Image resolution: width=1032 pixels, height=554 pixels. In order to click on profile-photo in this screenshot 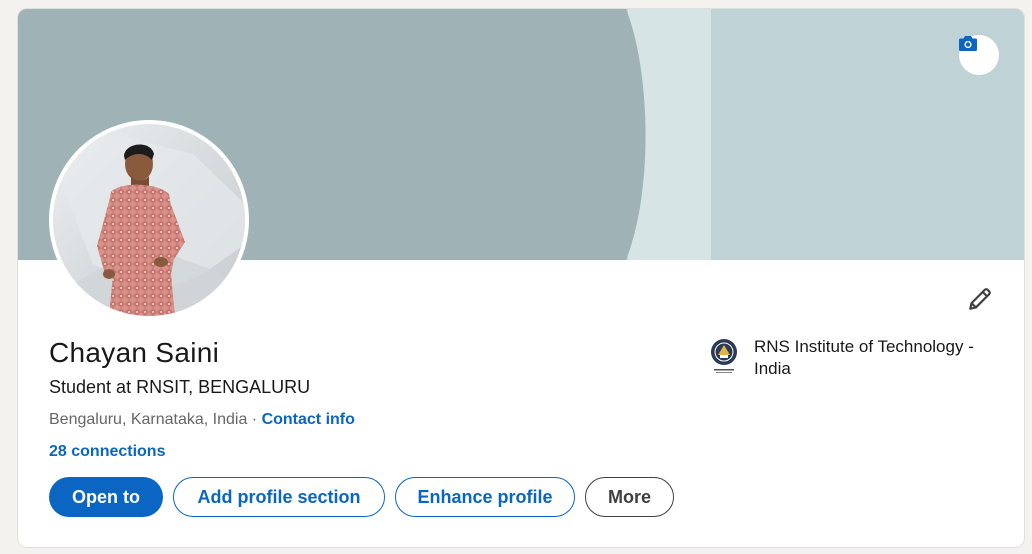, I will do `click(149, 220)`.